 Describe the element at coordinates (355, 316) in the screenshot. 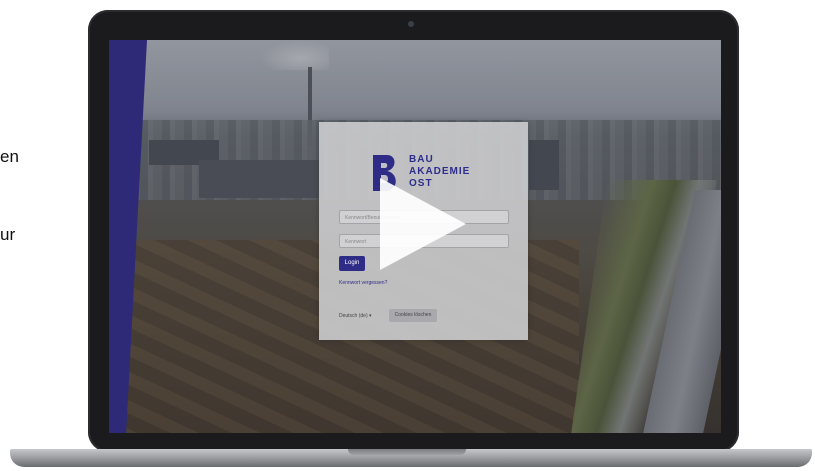

I see `language-select: Deutsch (de) ▾` at that location.